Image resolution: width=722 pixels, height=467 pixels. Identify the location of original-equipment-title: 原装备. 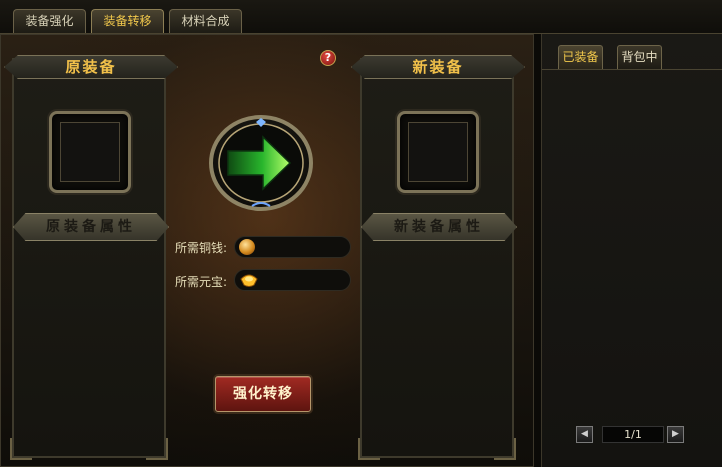
(91, 67).